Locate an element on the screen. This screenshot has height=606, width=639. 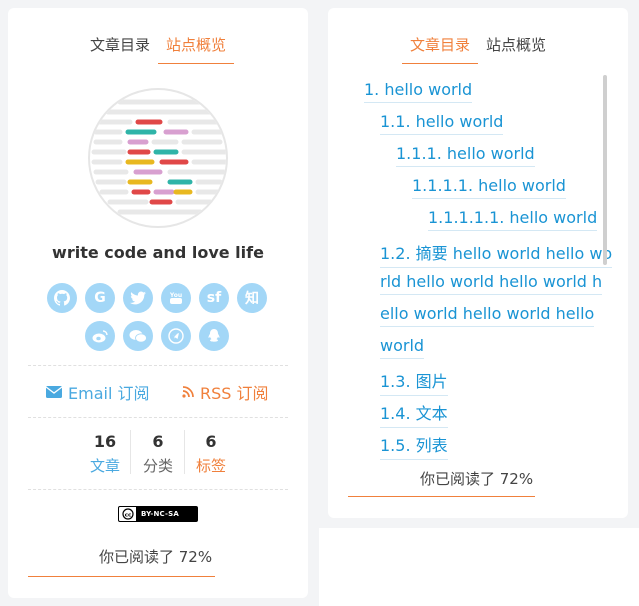
rss-icon is located at coordinates (188, 392).